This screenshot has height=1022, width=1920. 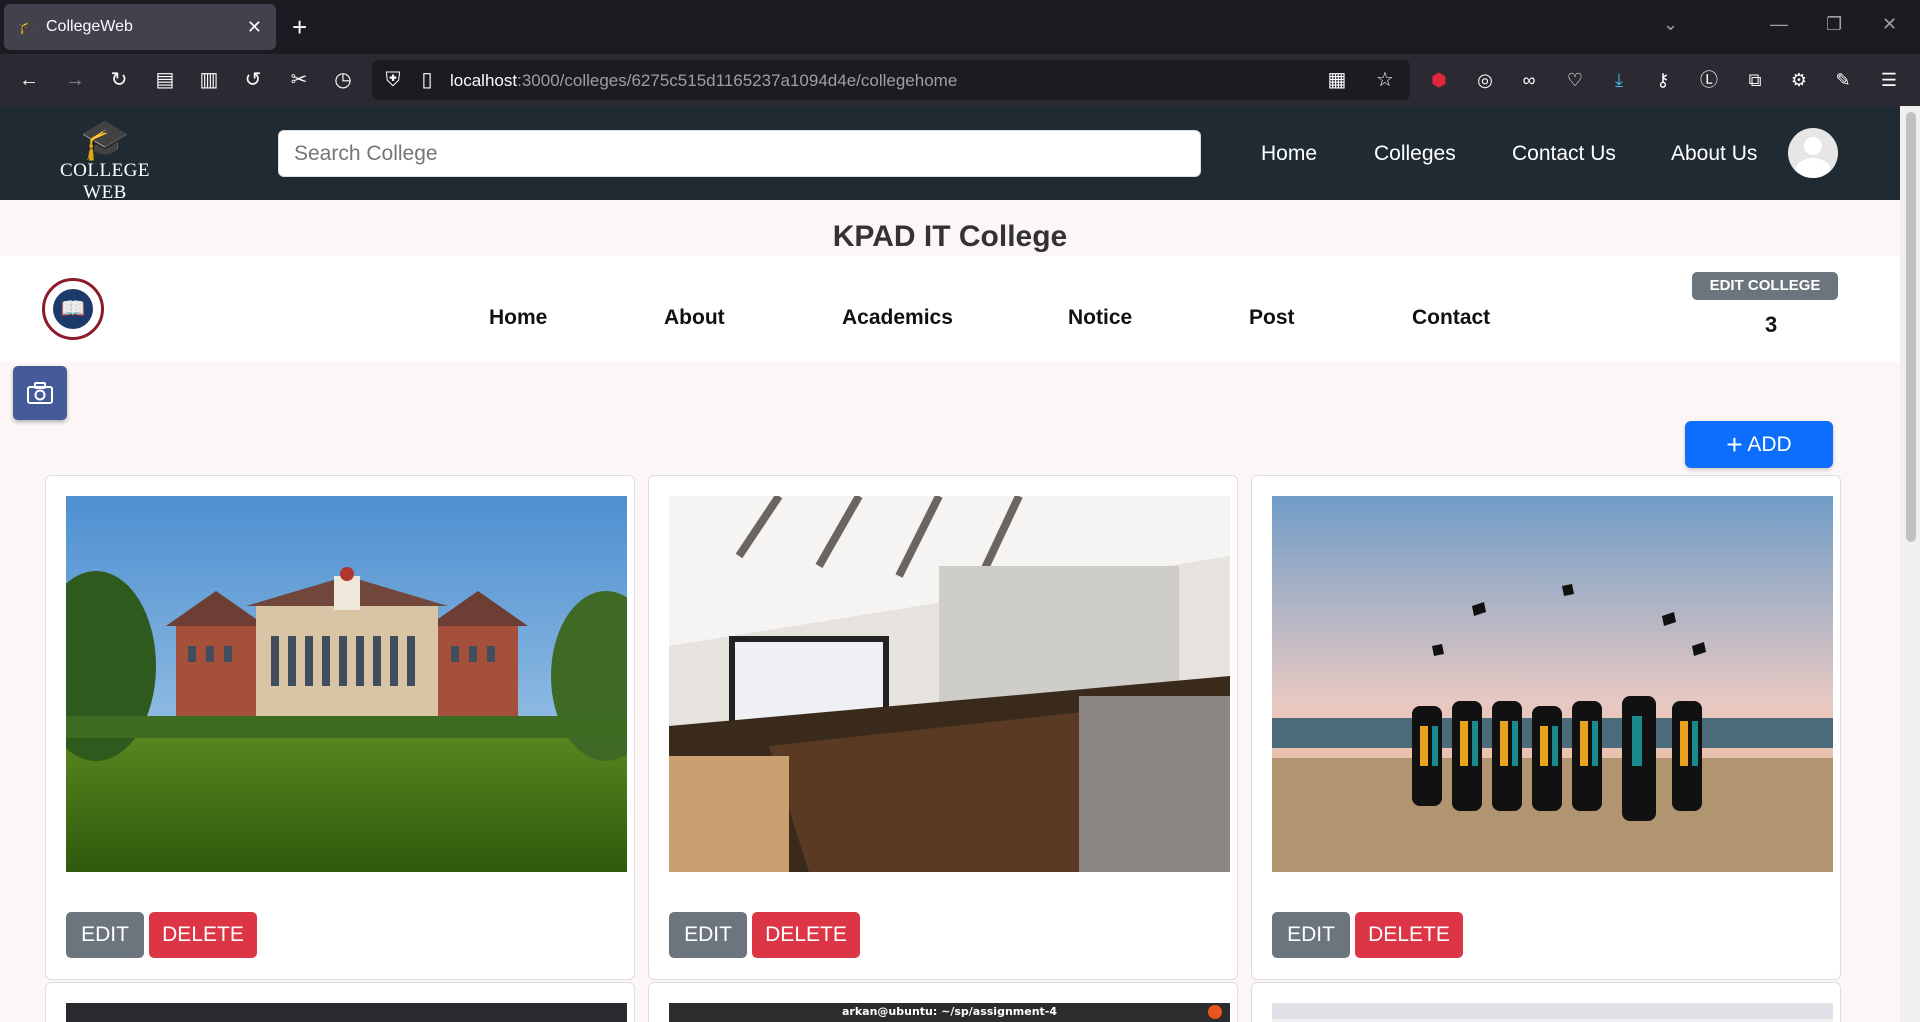 I want to click on header-link-about-us: About Us, so click(x=1714, y=154).